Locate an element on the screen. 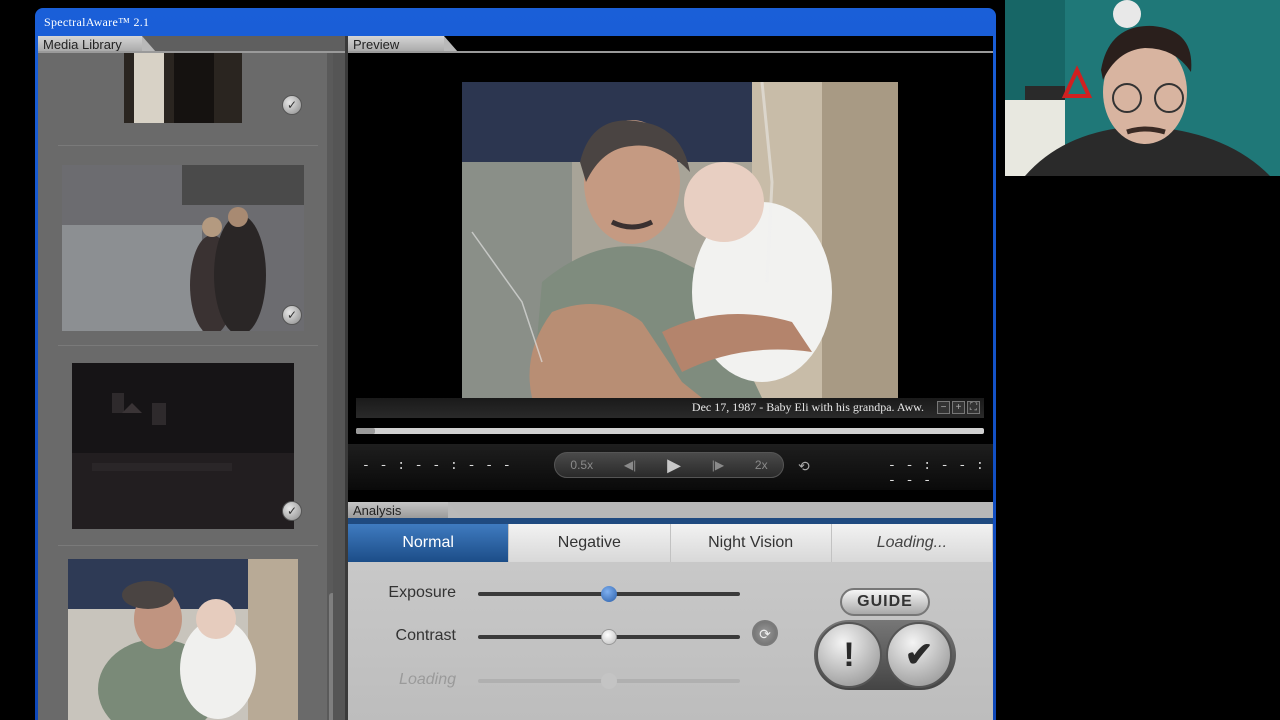  alert-button: ! is located at coordinates (849, 655).